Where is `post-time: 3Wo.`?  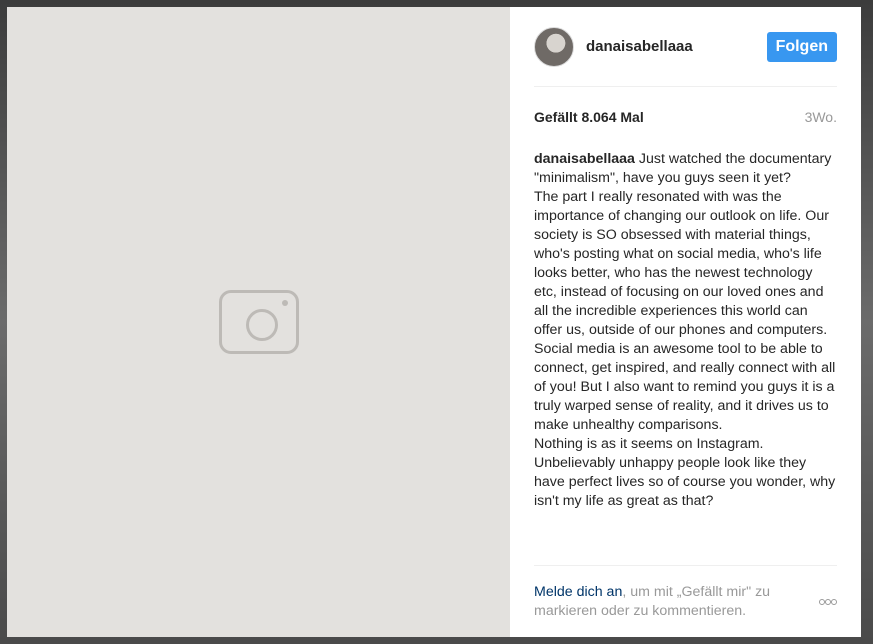 post-time: 3Wo. is located at coordinates (821, 117).